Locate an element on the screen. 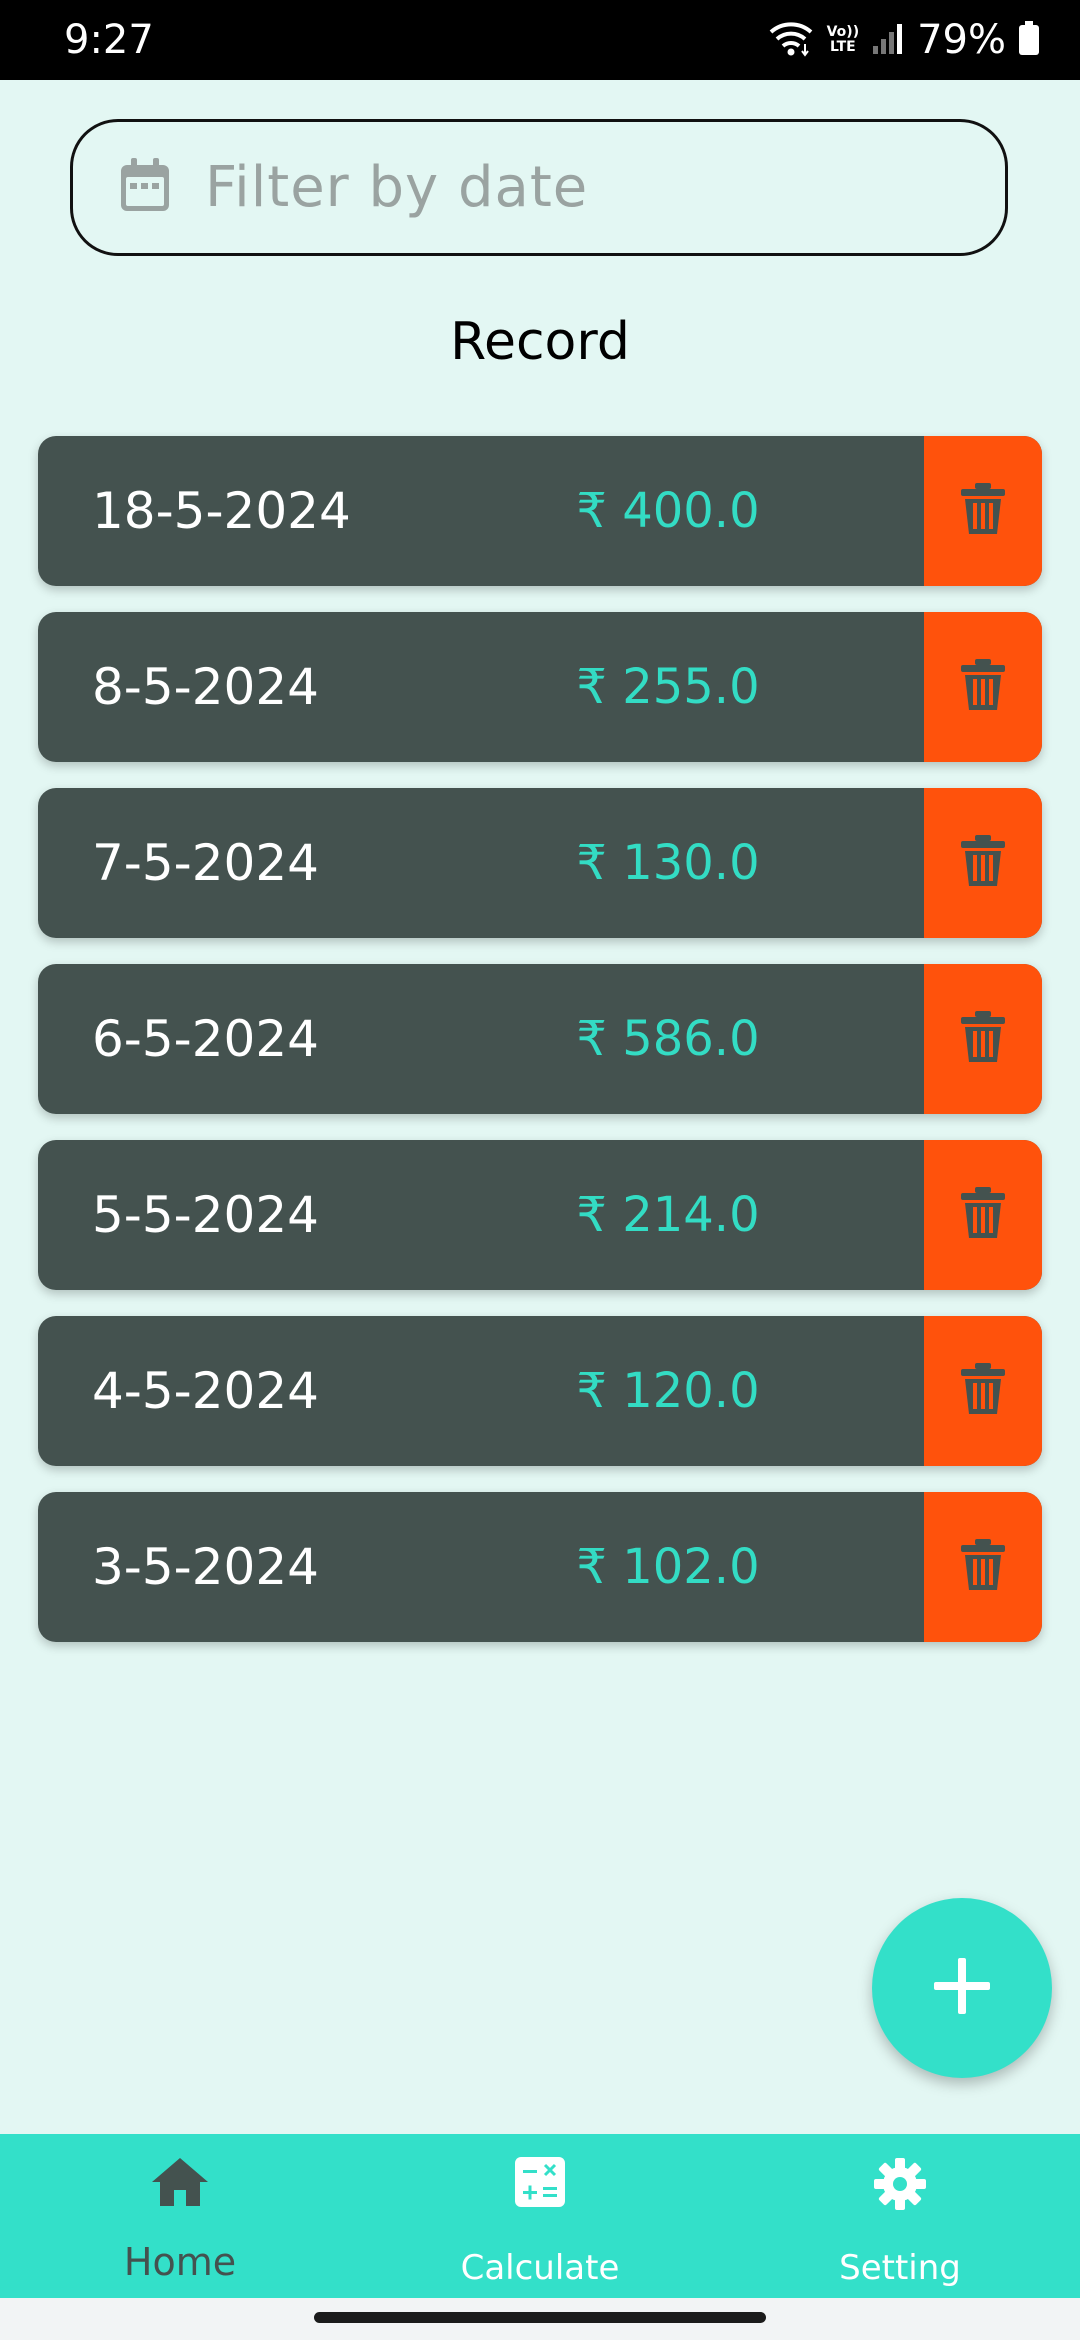 The width and height of the screenshot is (1080, 2340). add-record-button is located at coordinates (962, 1988).